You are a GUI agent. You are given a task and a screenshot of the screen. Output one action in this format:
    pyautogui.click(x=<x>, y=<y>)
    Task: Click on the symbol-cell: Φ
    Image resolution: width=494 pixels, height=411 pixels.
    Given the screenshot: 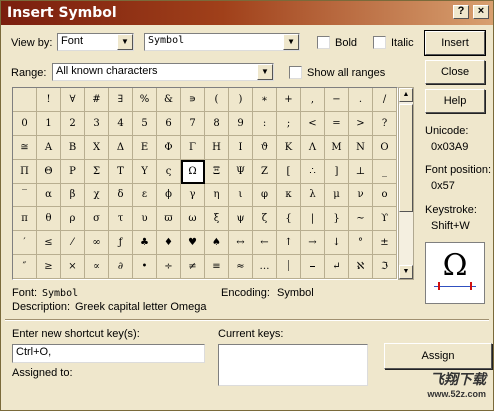 What is the action you would take?
    pyautogui.click(x=169, y=147)
    